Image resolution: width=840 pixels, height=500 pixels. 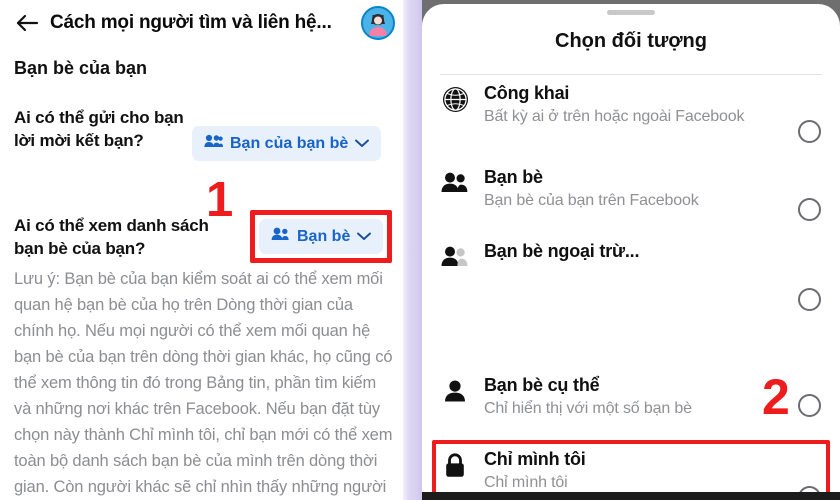 What do you see at coordinates (631, 74) in the screenshot?
I see `sheet-divider` at bounding box center [631, 74].